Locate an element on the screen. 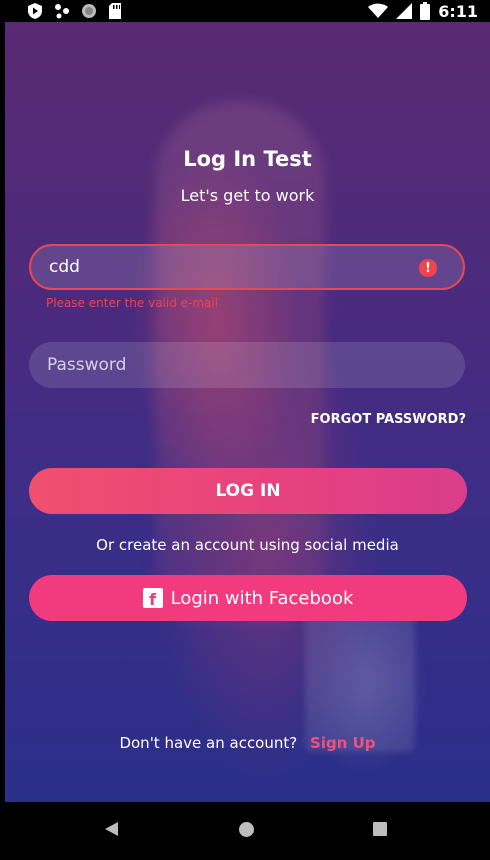 The height and width of the screenshot is (860, 490). error-icon: ! is located at coordinates (428, 268).